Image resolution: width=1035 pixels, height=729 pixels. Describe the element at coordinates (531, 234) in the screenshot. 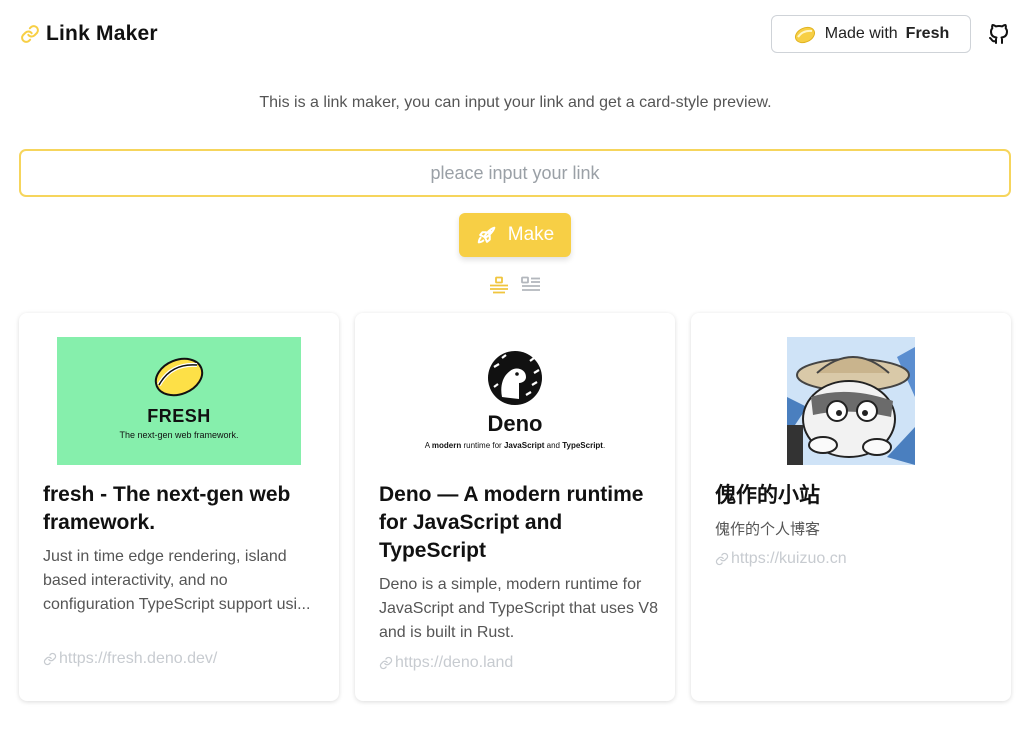

I see `make-button-label: Make` at that location.